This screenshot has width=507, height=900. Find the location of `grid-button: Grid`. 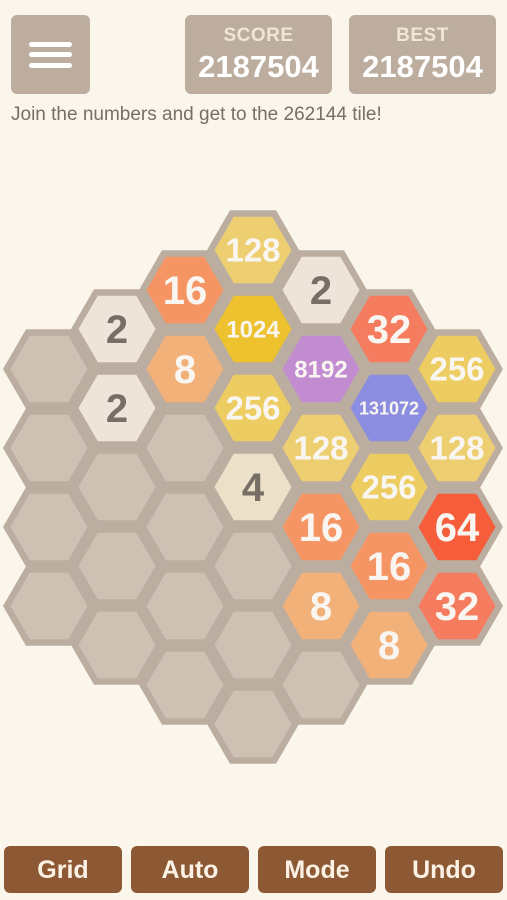

grid-button: Grid is located at coordinates (63, 869).